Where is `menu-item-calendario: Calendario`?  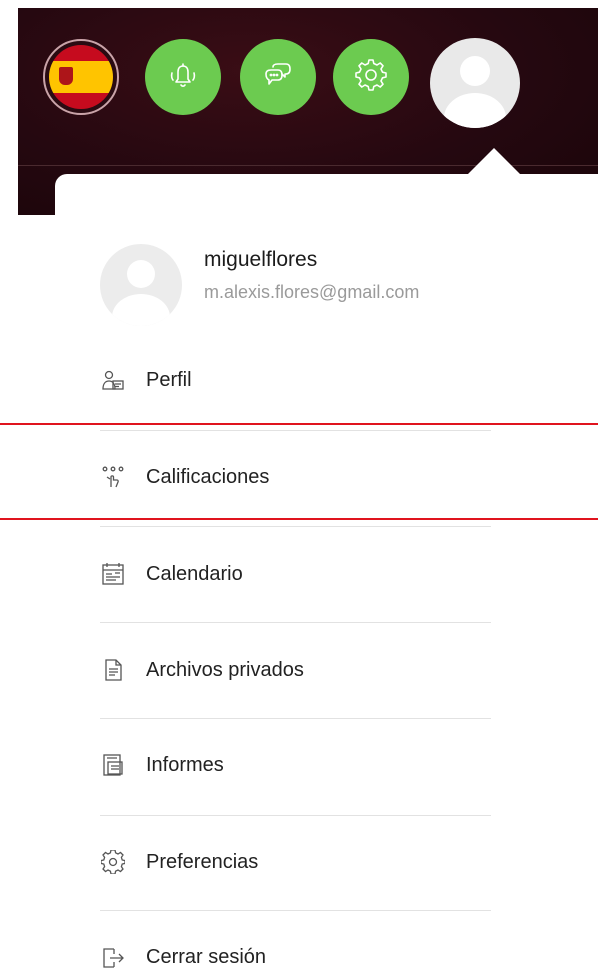 menu-item-calendario: Calendario is located at coordinates (296, 574).